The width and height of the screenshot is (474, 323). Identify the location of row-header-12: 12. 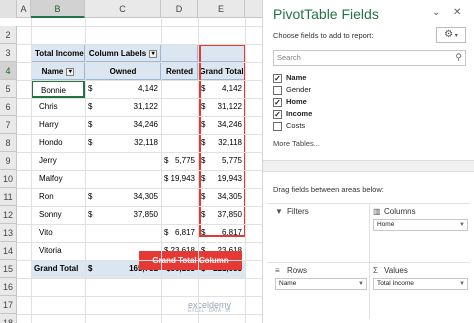
(8, 215).